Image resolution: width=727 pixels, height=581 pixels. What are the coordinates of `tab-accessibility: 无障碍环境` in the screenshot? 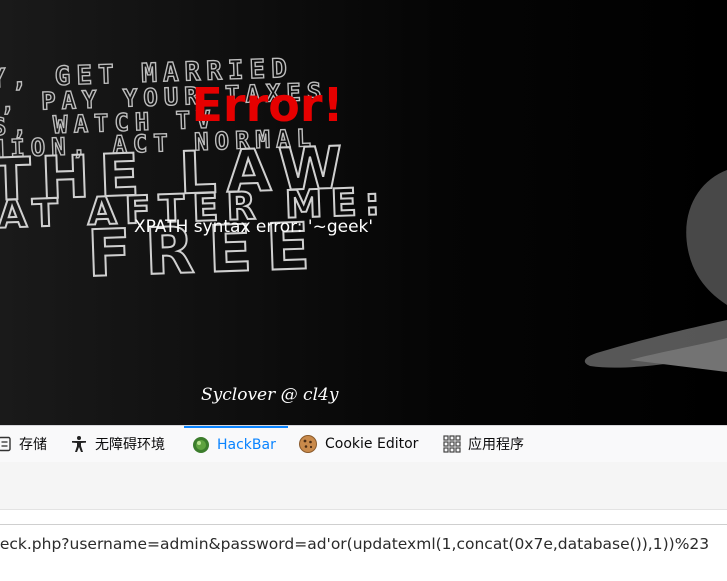 It's located at (117, 444).